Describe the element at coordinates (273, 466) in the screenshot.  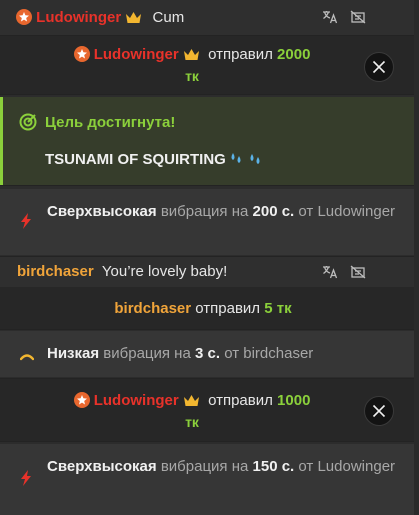
I see `vibe-duration: 150 с.` at that location.